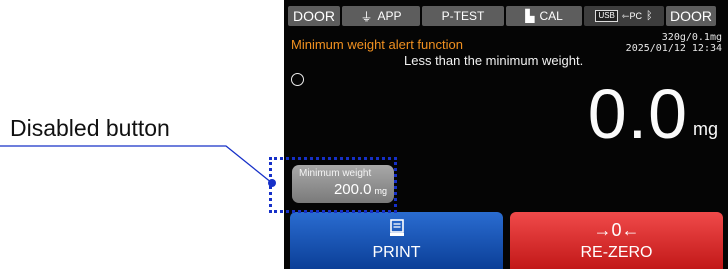 The image size is (728, 269). What do you see at coordinates (705, 129) in the screenshot?
I see `weight-unit: mg` at bounding box center [705, 129].